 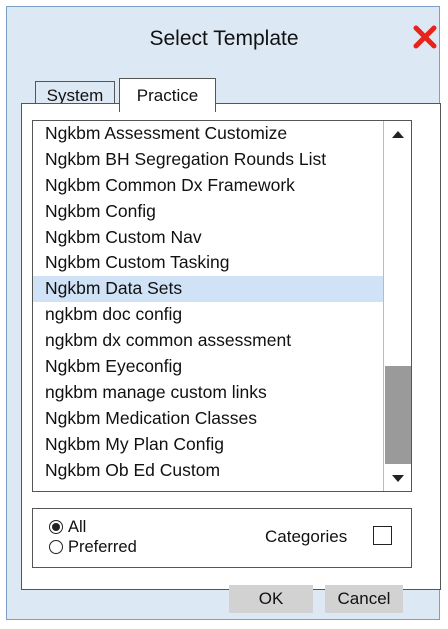 I want to click on arrow-down-icon, so click(x=398, y=478).